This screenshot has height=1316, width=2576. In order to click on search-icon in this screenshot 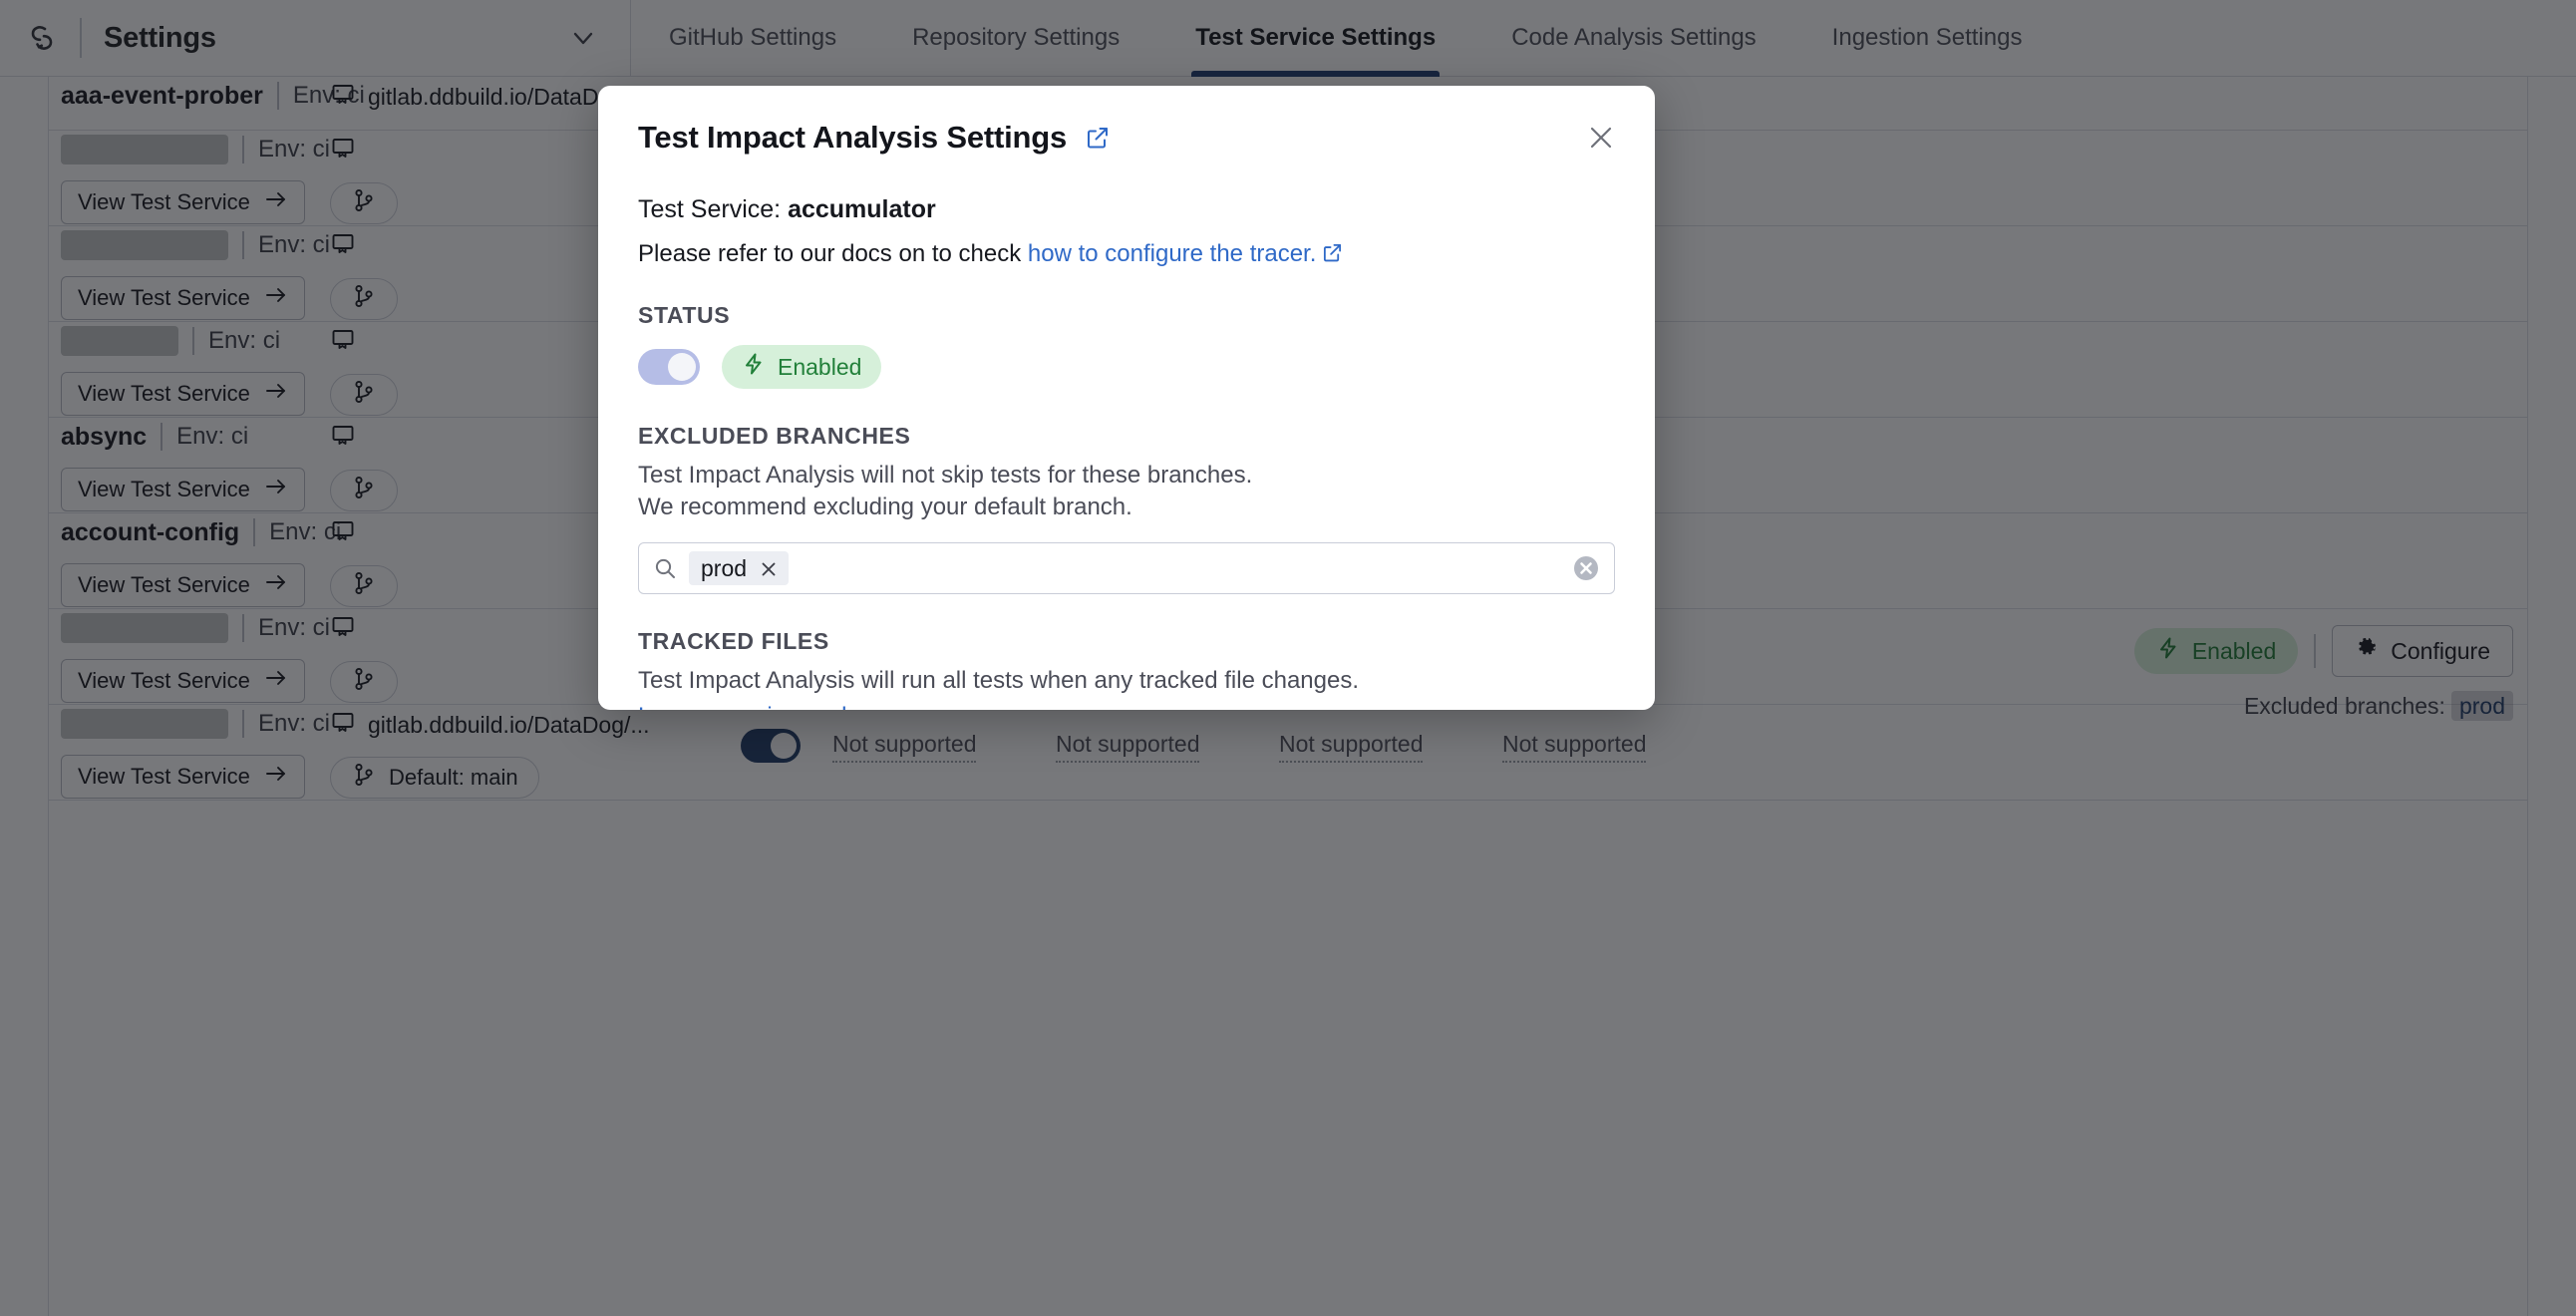, I will do `click(665, 568)`.